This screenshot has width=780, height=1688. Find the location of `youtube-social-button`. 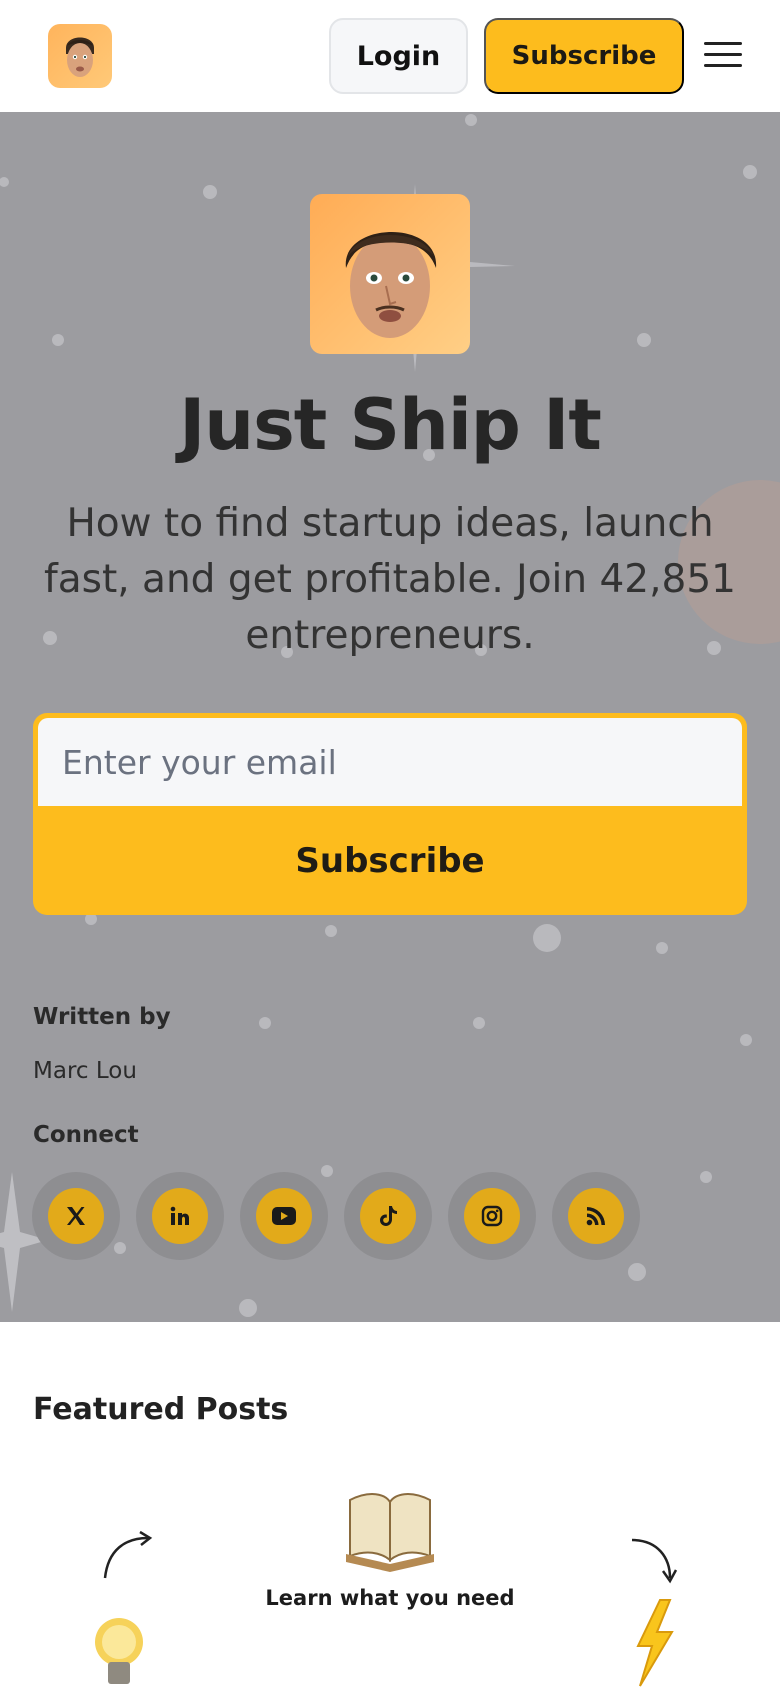

youtube-social-button is located at coordinates (284, 1216).